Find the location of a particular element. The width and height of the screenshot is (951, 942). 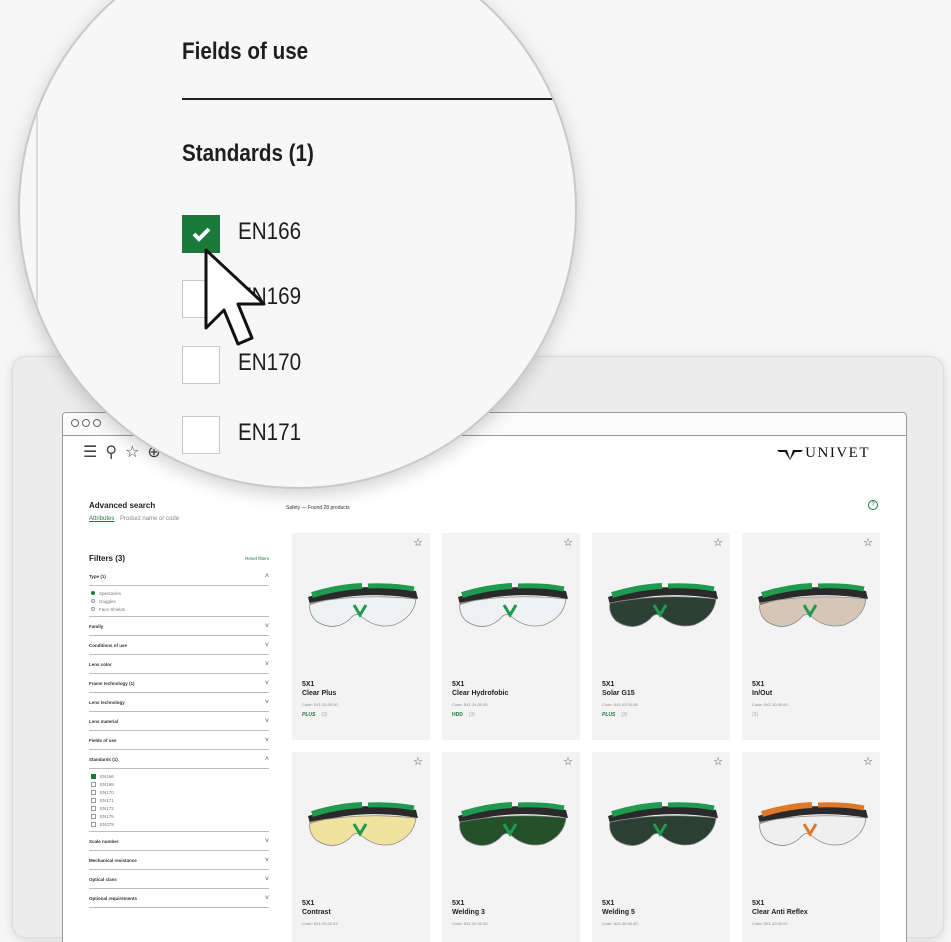

standard-option-en171: EN171 is located at coordinates (179, 800).